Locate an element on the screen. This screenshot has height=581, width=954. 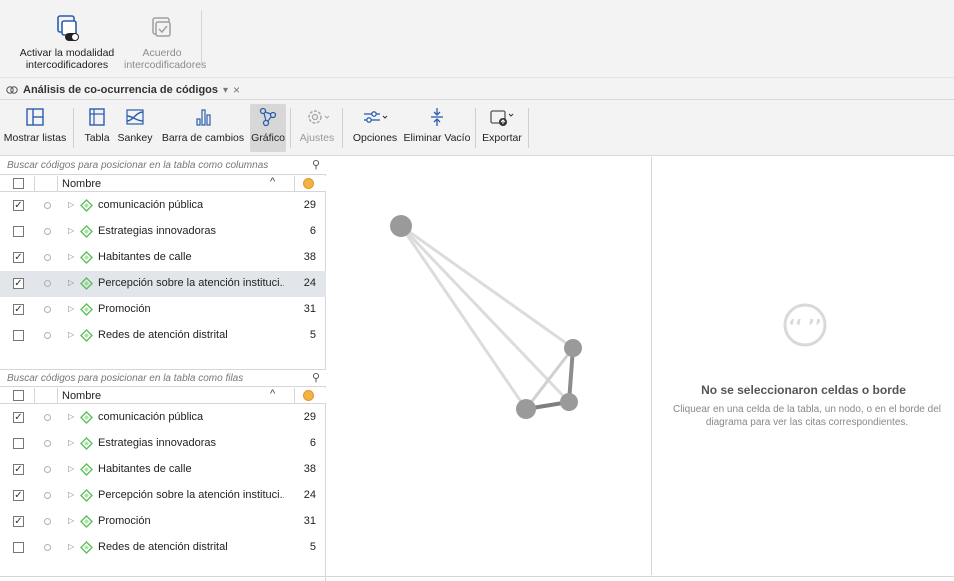
code-count: 31 is located at coordinates (309, 309).